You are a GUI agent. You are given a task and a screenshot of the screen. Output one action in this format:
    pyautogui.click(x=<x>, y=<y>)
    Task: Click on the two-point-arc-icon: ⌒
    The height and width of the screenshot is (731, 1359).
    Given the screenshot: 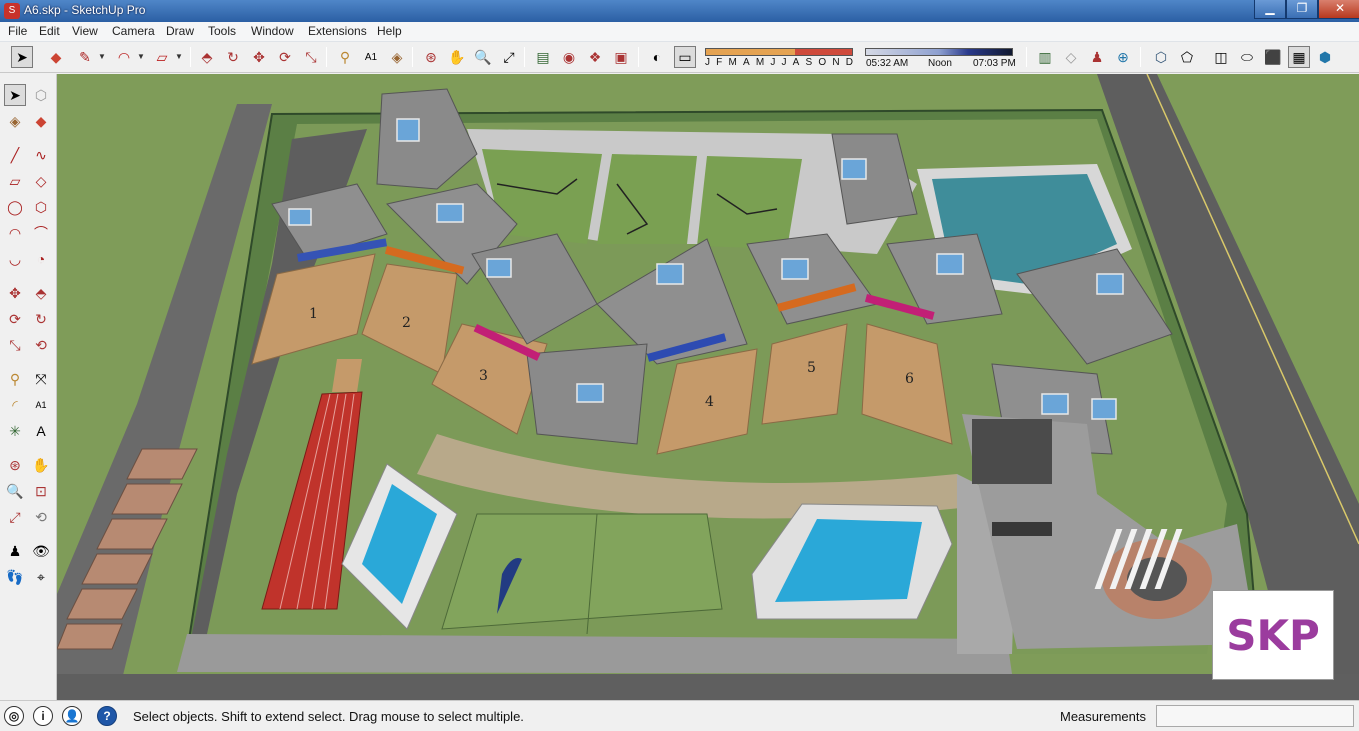 What is the action you would take?
    pyautogui.click(x=41, y=233)
    